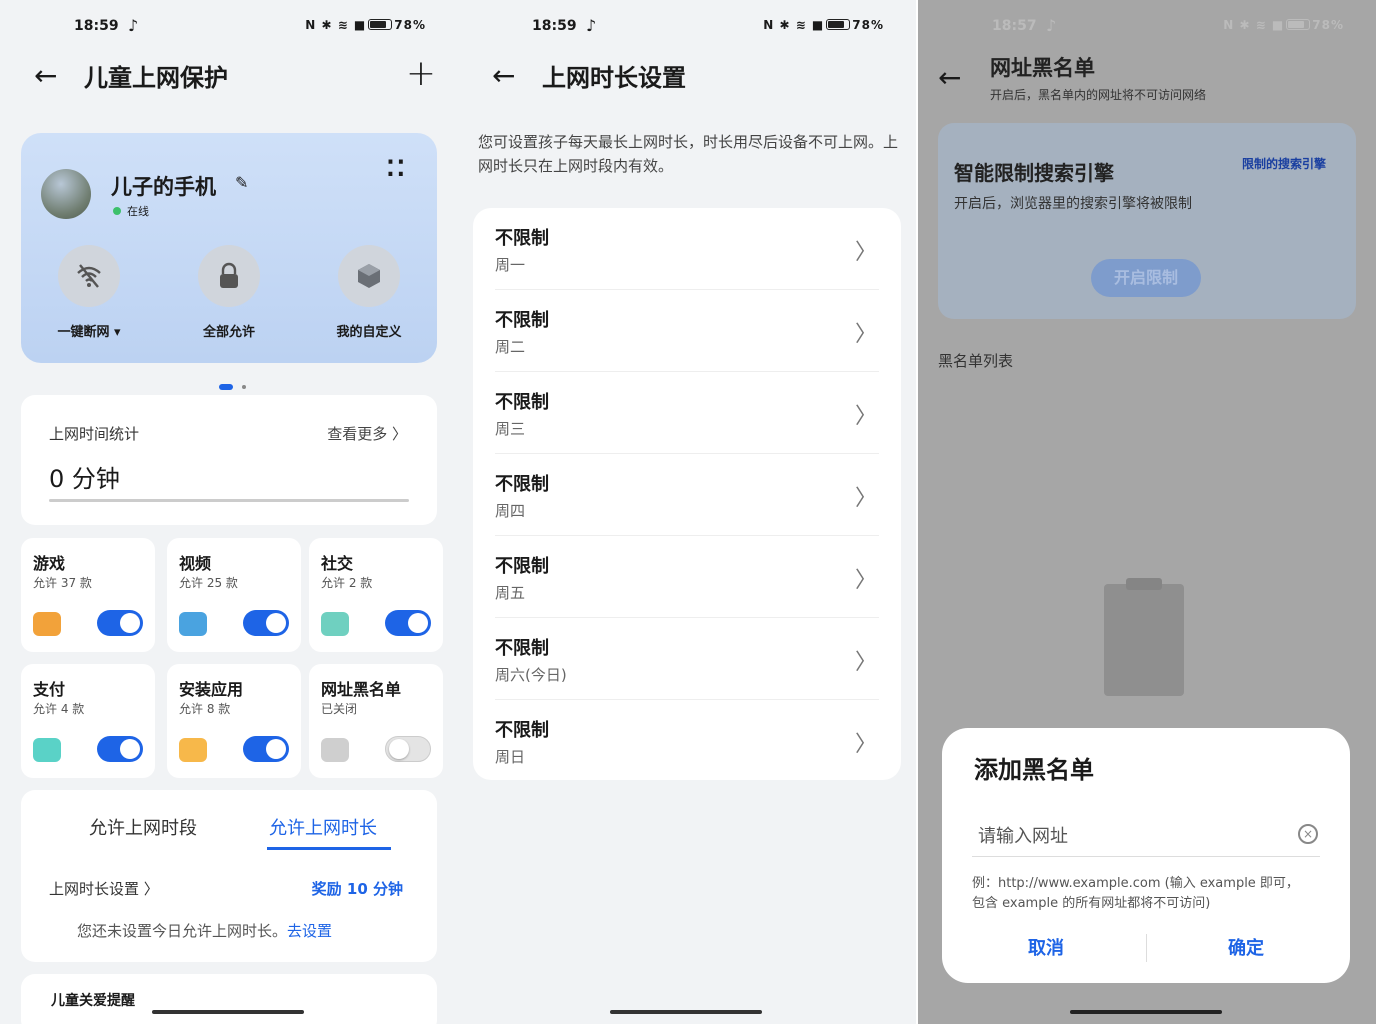  What do you see at coordinates (687, 78) in the screenshot?
I see `nav-bar: ← 上网时长设置` at bounding box center [687, 78].